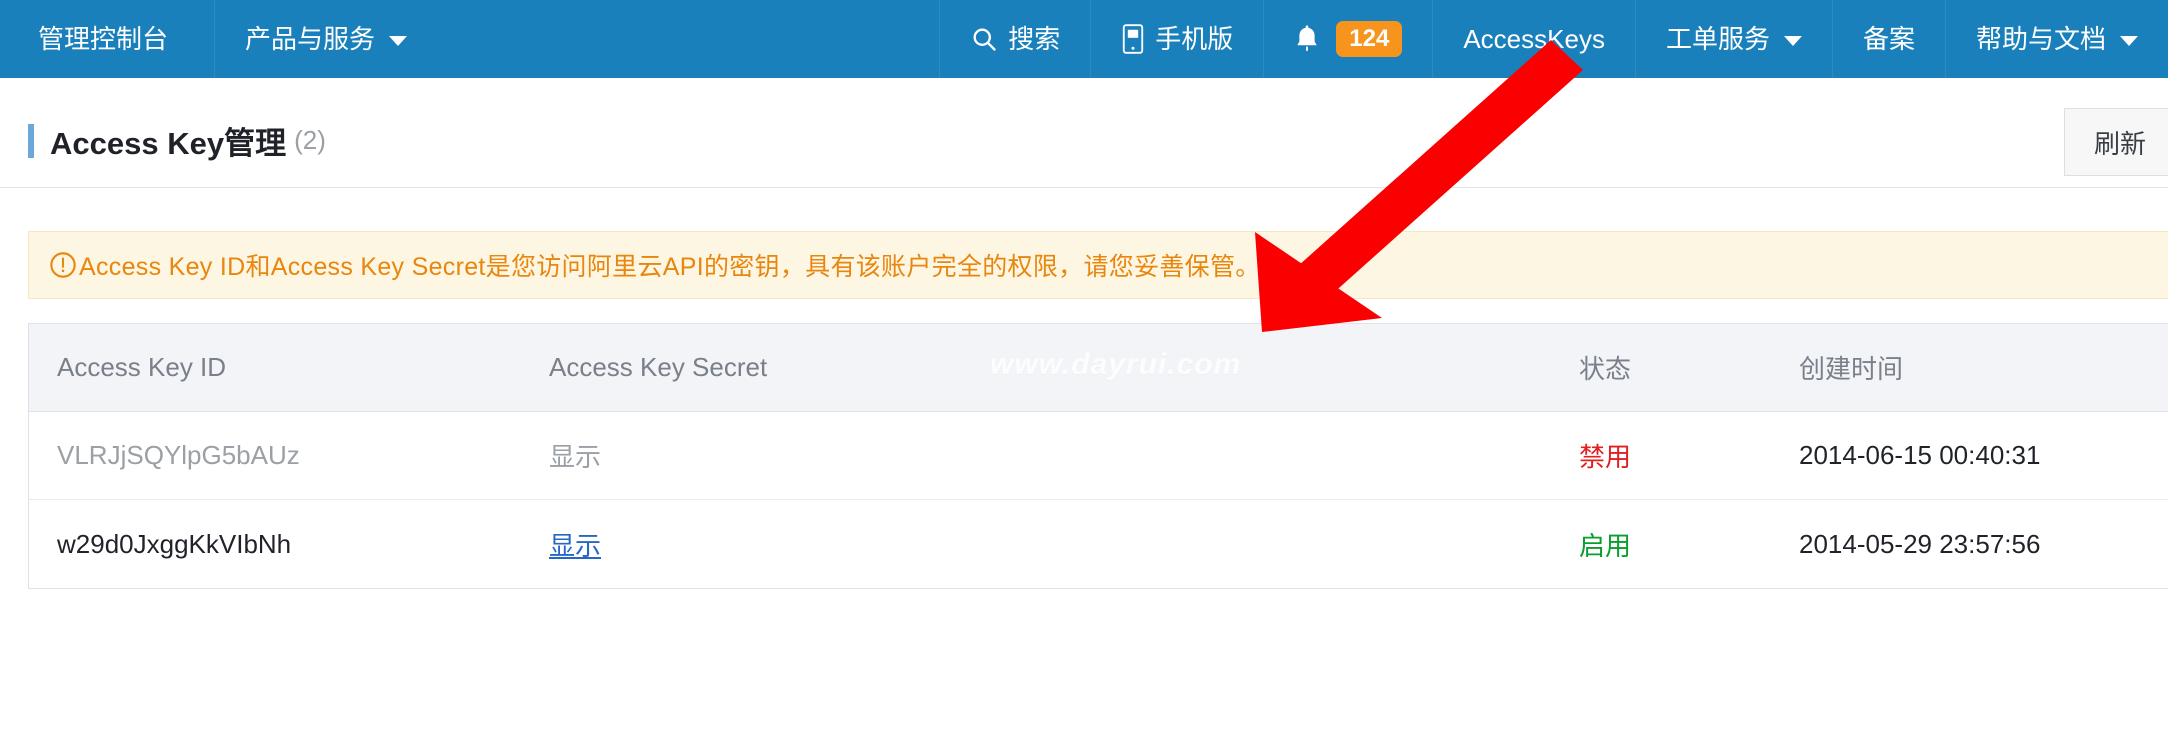  What do you see at coordinates (1920, 543) in the screenshot?
I see `cell-created-at: 2014-05-29 23:57:56` at bounding box center [1920, 543].